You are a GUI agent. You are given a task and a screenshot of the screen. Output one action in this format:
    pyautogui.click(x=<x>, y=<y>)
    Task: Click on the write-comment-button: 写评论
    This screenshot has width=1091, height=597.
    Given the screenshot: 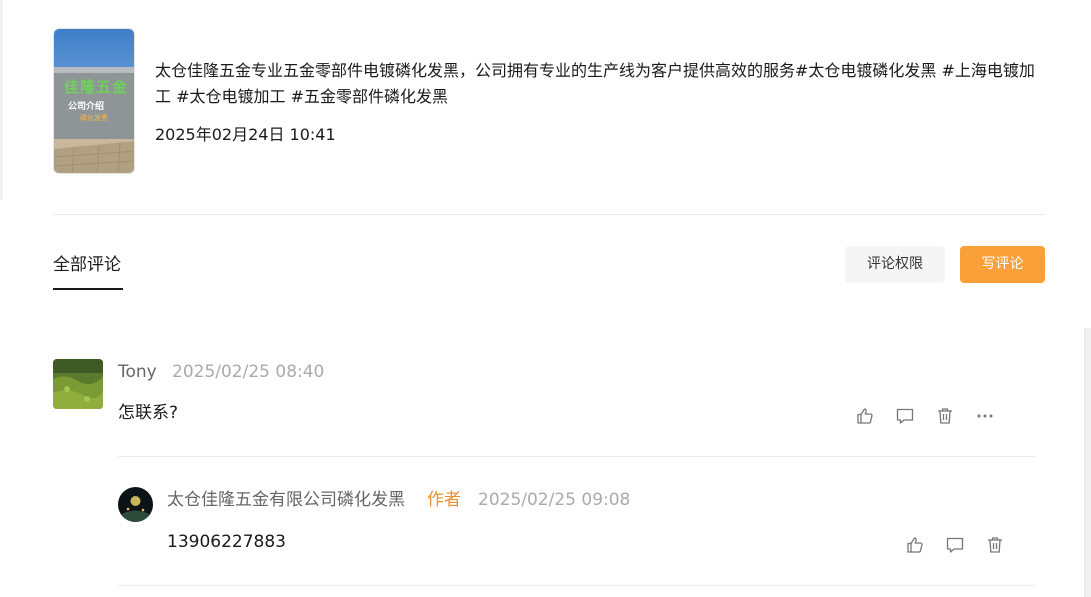 What is the action you would take?
    pyautogui.click(x=1002, y=264)
    